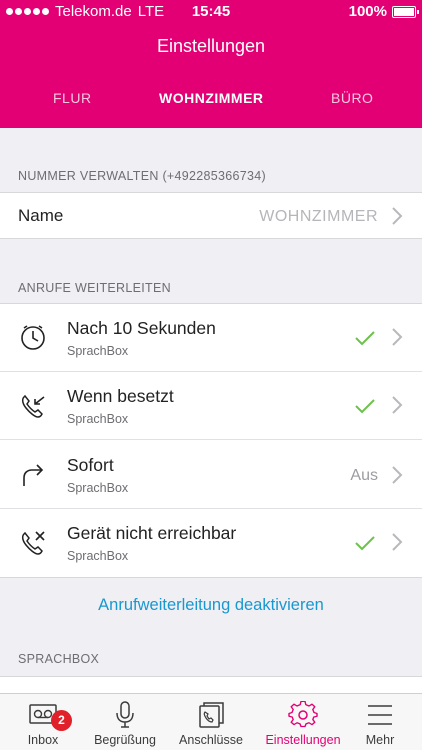 This screenshot has height=750, width=422. What do you see at coordinates (33, 338) in the screenshot?
I see `clock-icon` at bounding box center [33, 338].